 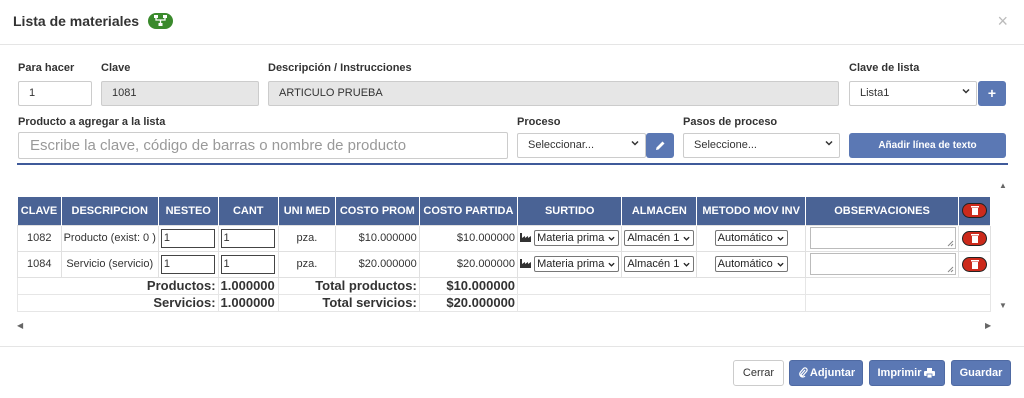 What do you see at coordinates (1003, 185) in the screenshot?
I see `scroll-up-icon: ▲` at bounding box center [1003, 185].